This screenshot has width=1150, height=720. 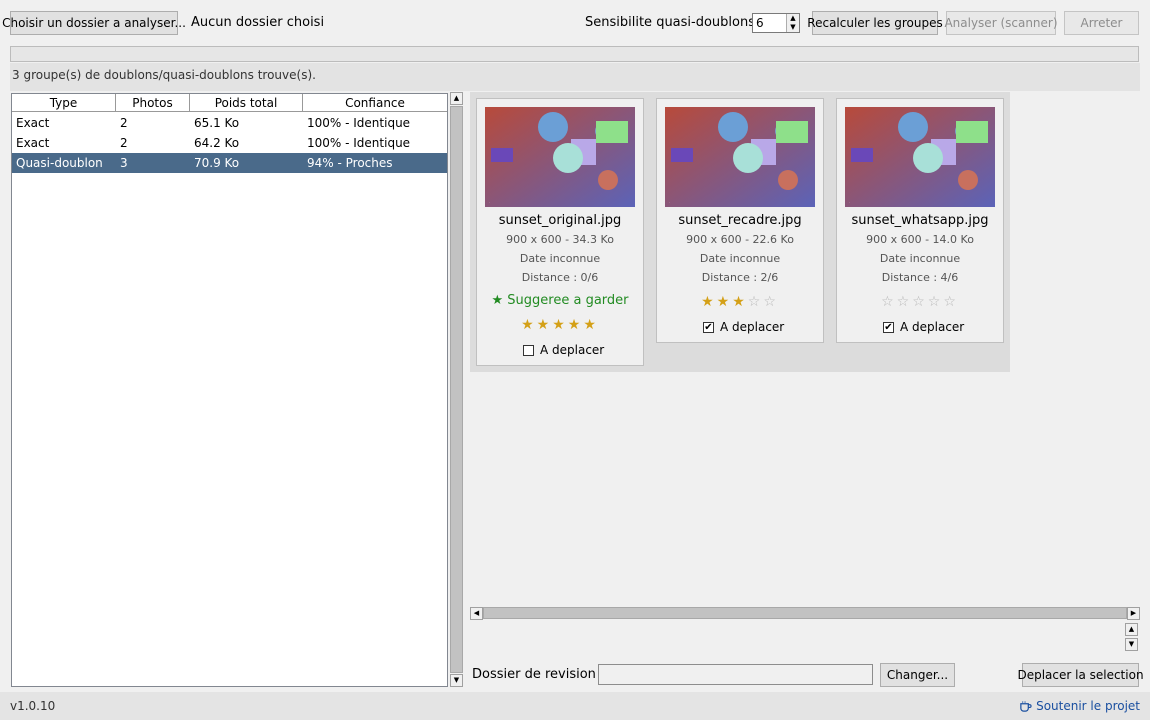 I want to click on move-selection-button: Deplacer la selection, so click(x=1080, y=675).